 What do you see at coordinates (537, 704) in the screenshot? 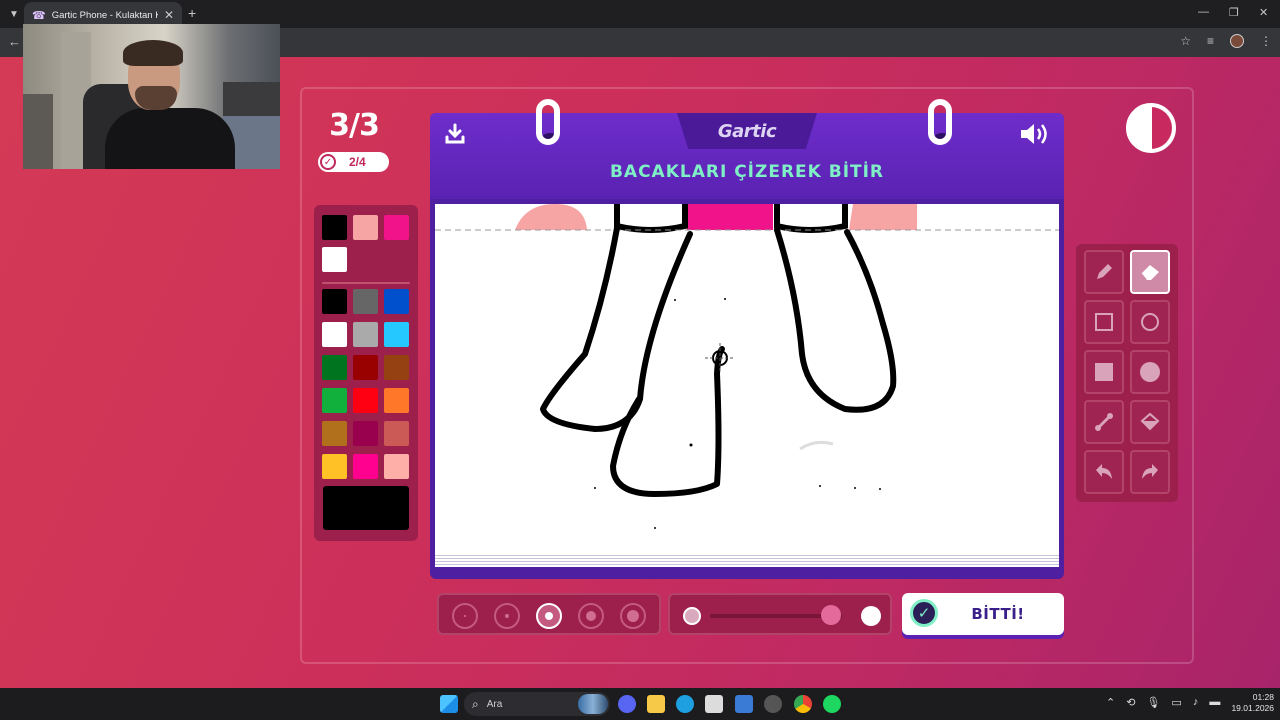
I see `taskbar-search: ⌕ Ara` at bounding box center [537, 704].